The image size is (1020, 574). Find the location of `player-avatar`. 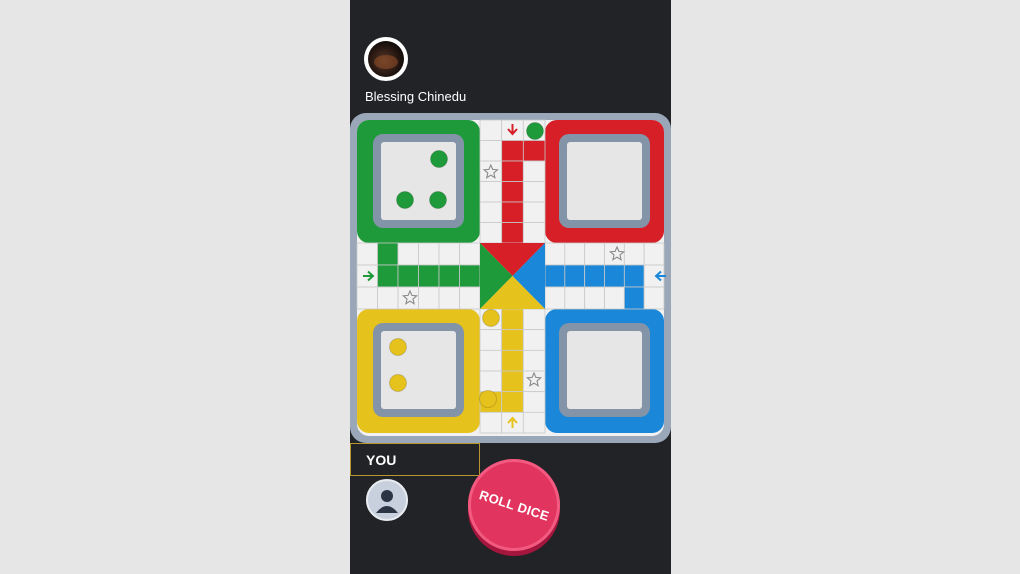

player-avatar is located at coordinates (387, 500).